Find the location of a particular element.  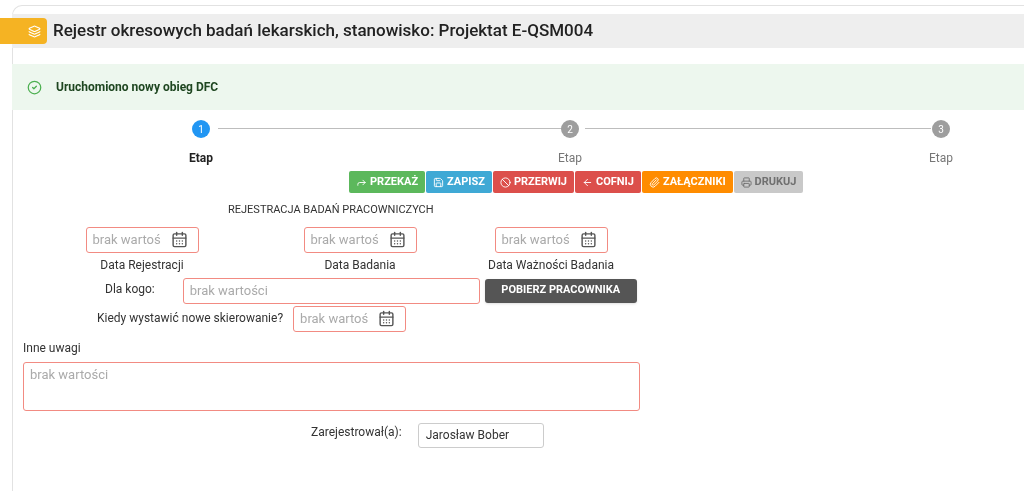

check-icon is located at coordinates (34, 87).